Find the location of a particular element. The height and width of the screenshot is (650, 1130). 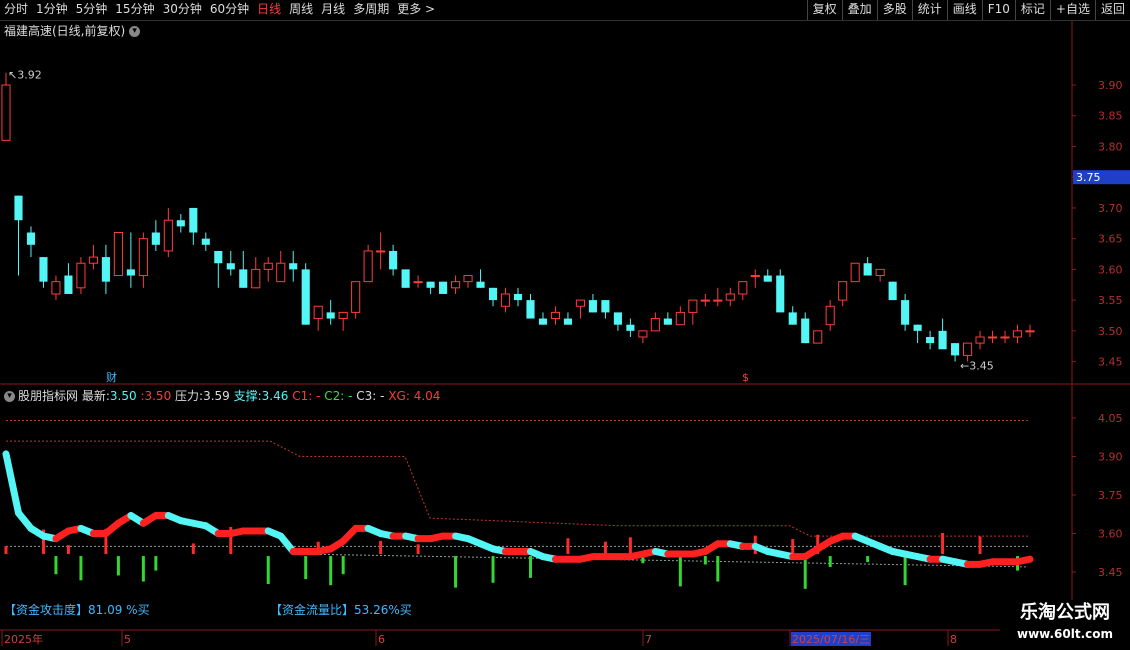

watermark-url: www.60lt.com is located at coordinates (1065, 634).